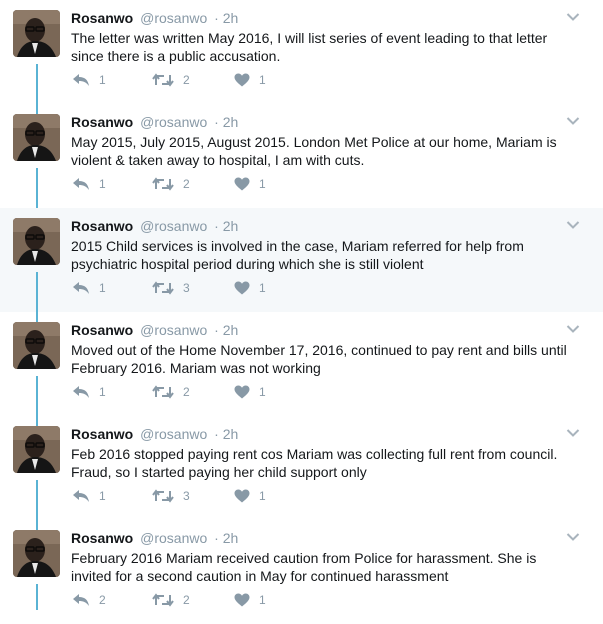  I want to click on reply-button: 2, so click(89, 600).